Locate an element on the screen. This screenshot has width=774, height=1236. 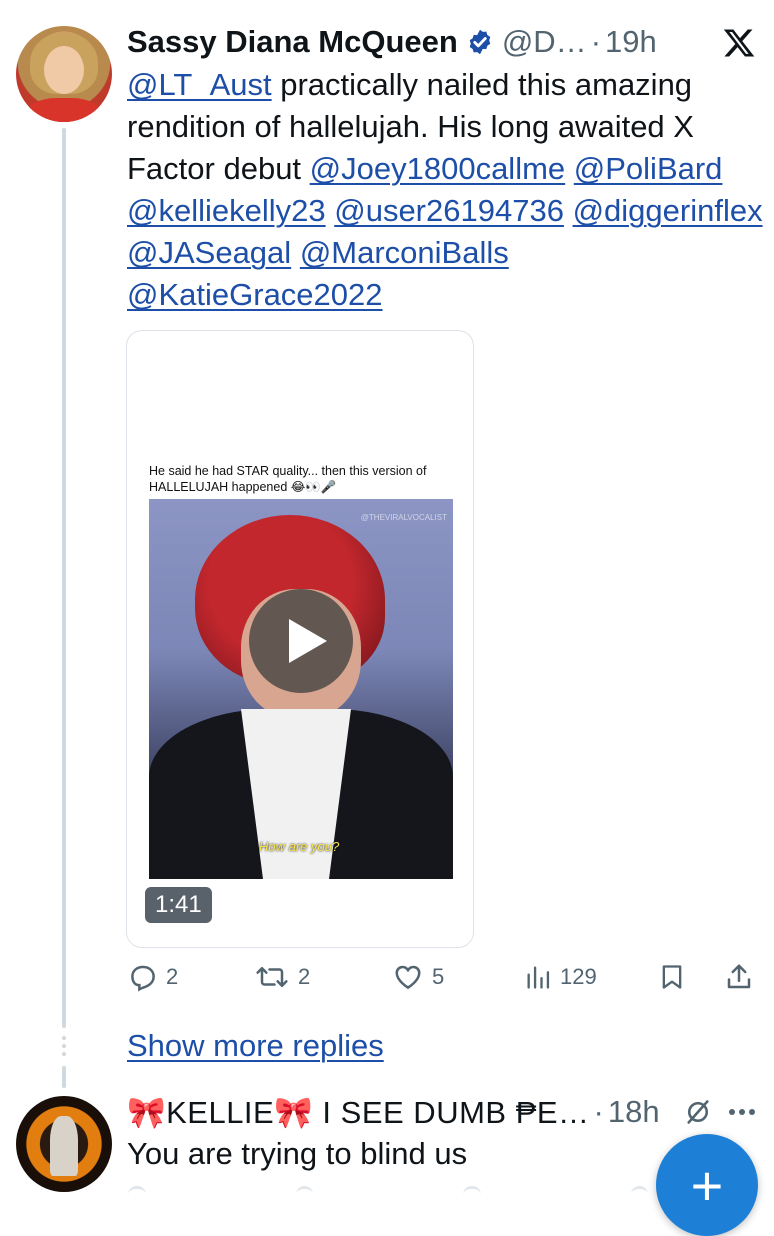
reply-actions-partial is located at coordinates (388, 1193).